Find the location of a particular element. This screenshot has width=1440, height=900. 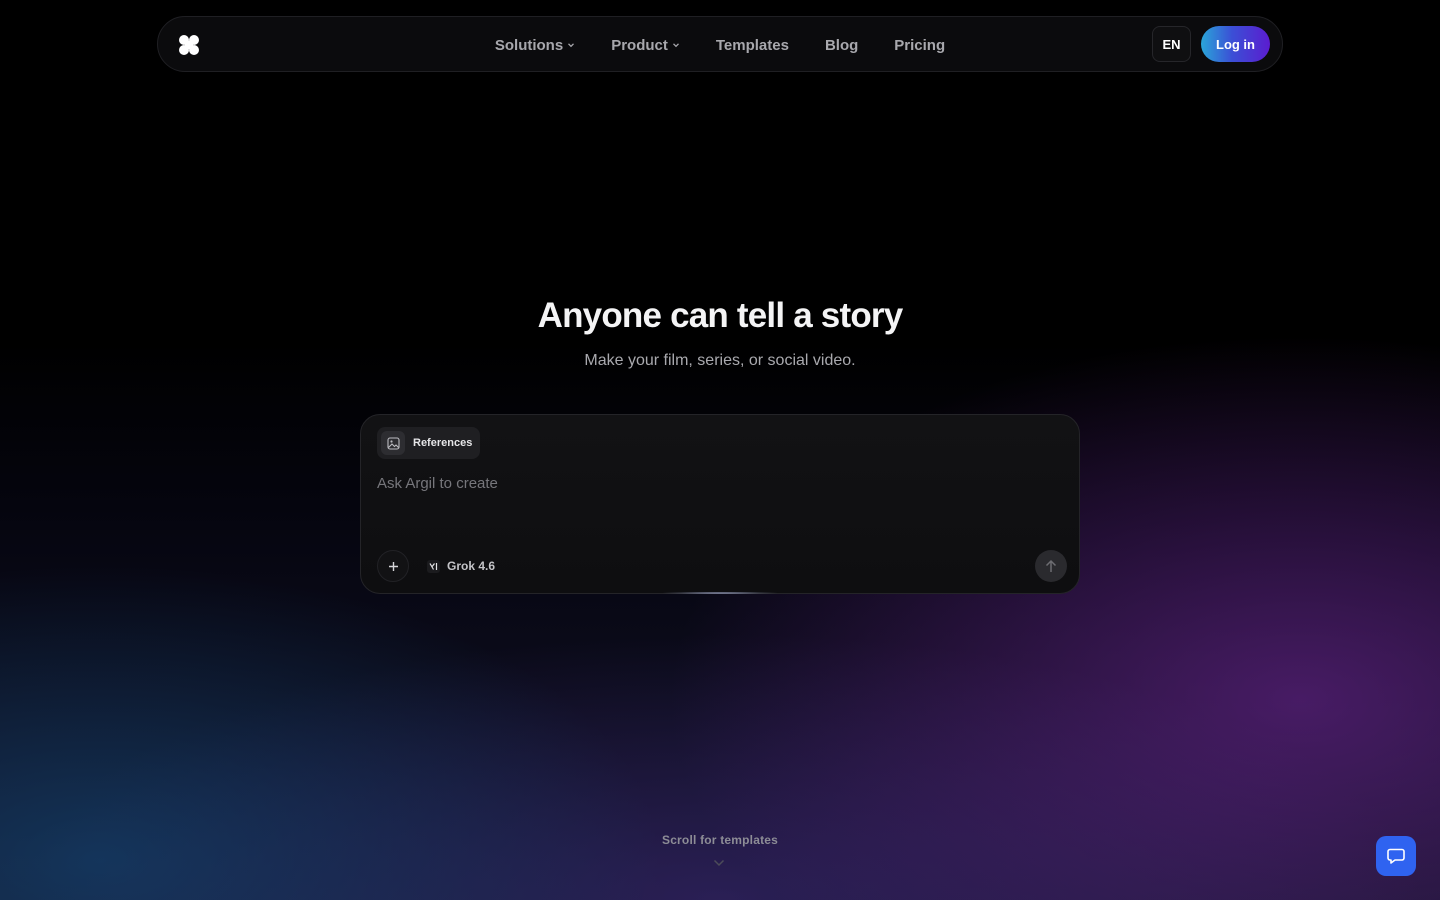

add-attachment-button is located at coordinates (393, 566).